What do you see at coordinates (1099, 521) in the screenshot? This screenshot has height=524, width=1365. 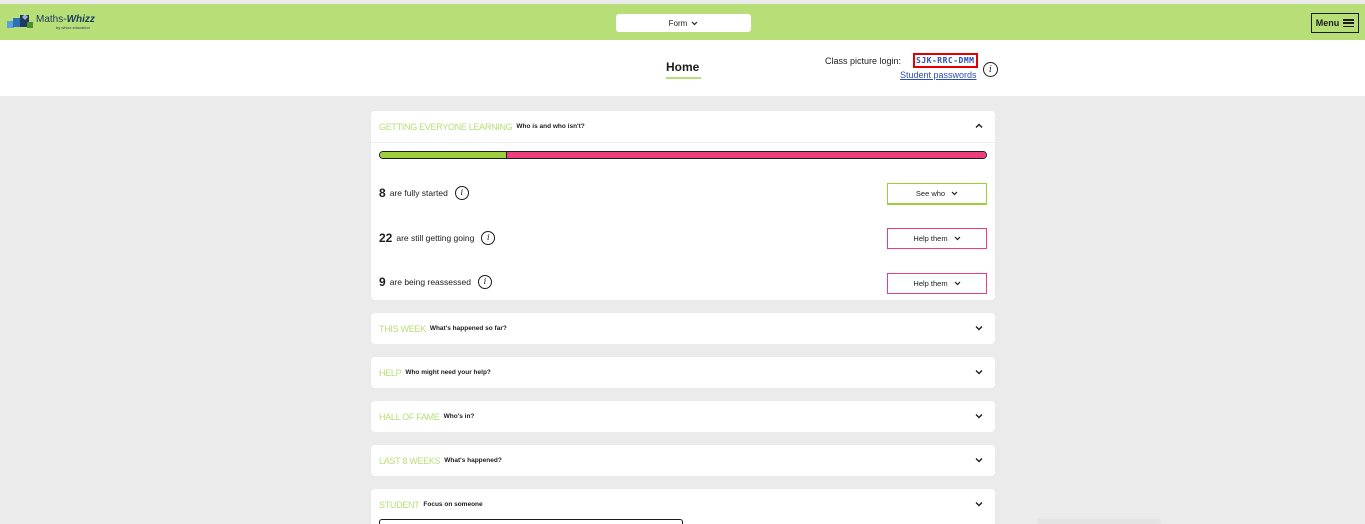 I see `floating-panel-edge` at bounding box center [1099, 521].